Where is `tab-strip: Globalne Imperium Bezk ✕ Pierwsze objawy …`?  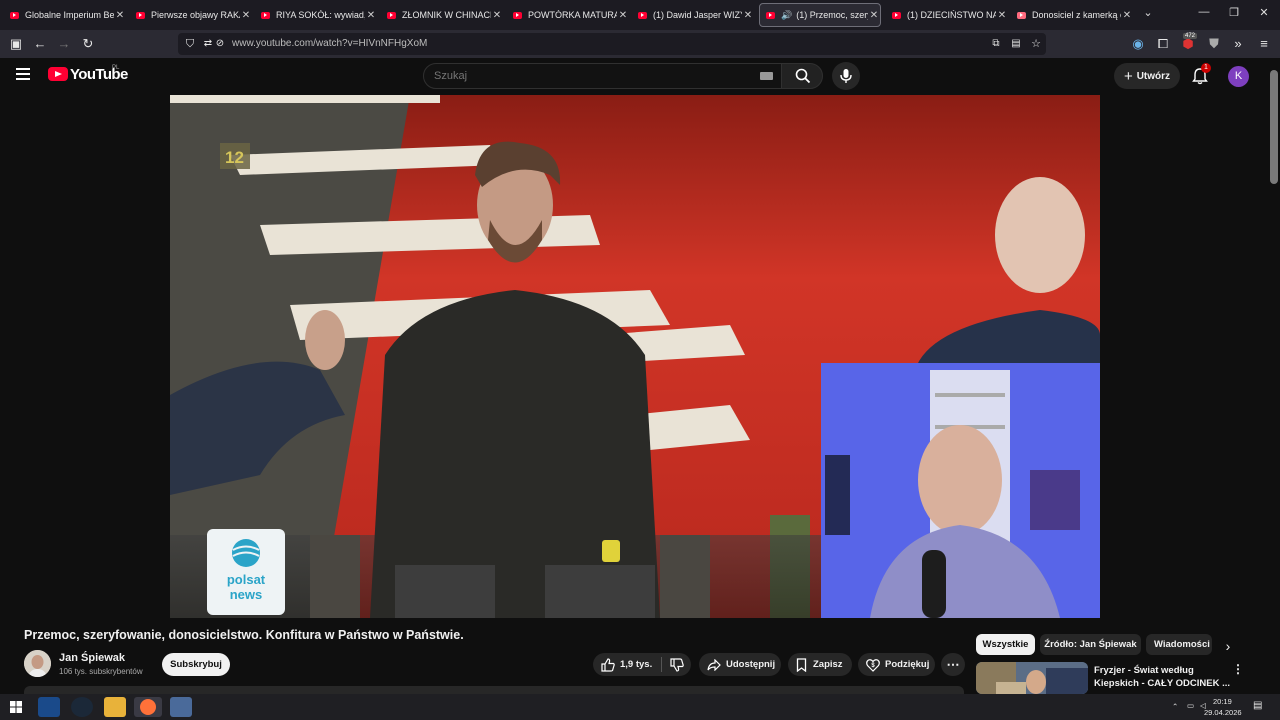
tab-strip: Globalne Imperium Bezk ✕ Pierwsze objawy … is located at coordinates (640, 15).